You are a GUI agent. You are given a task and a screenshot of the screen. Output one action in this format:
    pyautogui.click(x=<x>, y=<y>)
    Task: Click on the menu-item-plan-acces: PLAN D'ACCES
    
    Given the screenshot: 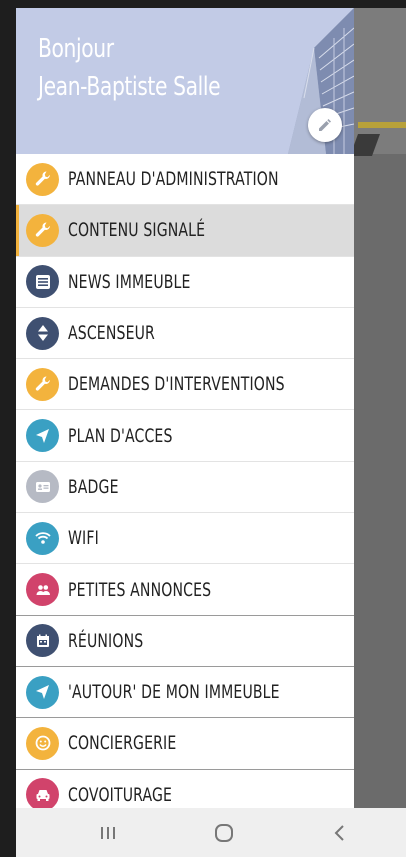 What is the action you would take?
    pyautogui.click(x=185, y=436)
    